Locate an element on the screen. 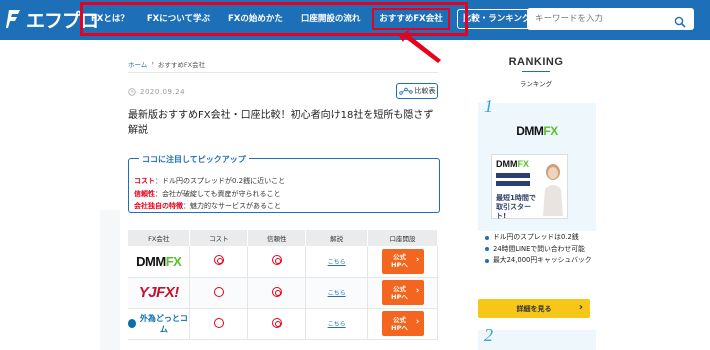 The image size is (710, 350). pickup-item-key: 信頼性 is located at coordinates (144, 193).